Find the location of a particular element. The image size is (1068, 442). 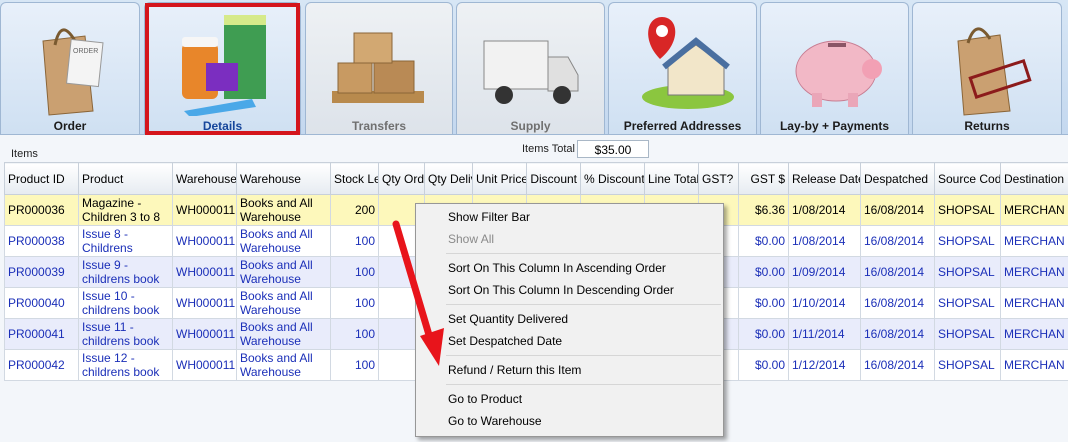

column-header: Despatched is located at coordinates (897, 178).